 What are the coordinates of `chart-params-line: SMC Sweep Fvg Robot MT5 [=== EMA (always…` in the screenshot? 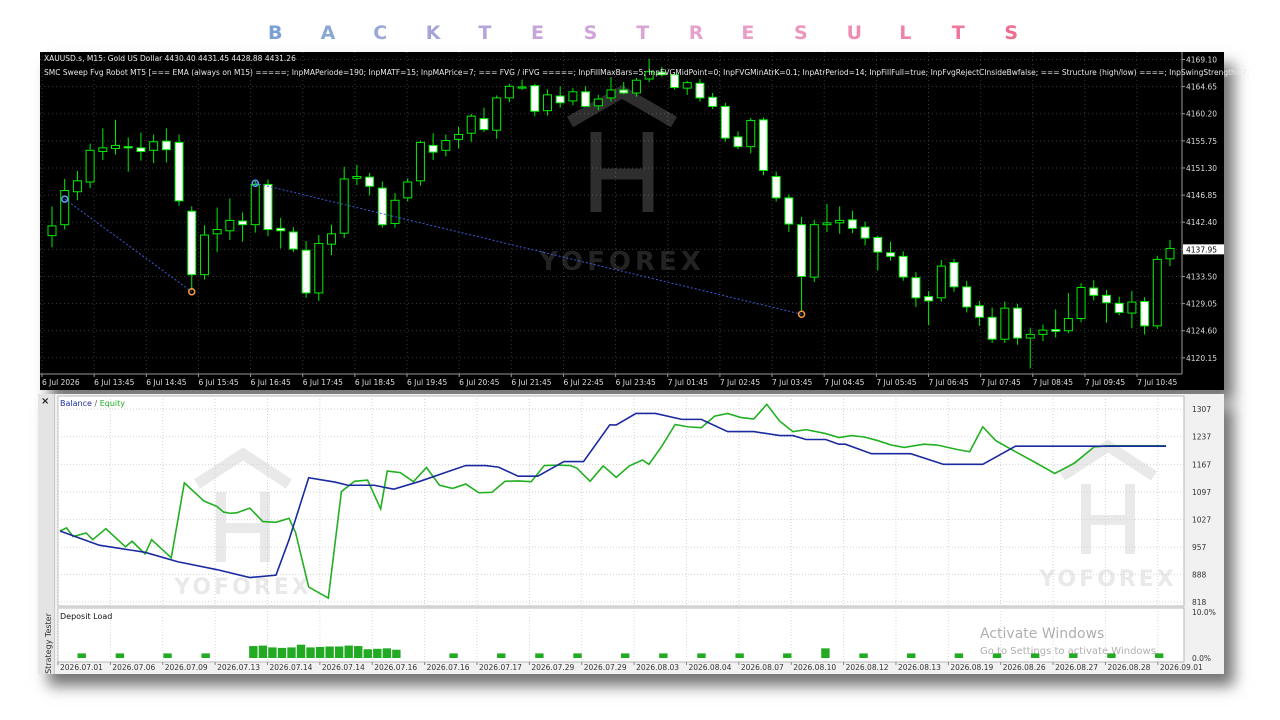 It's located at (647, 72).